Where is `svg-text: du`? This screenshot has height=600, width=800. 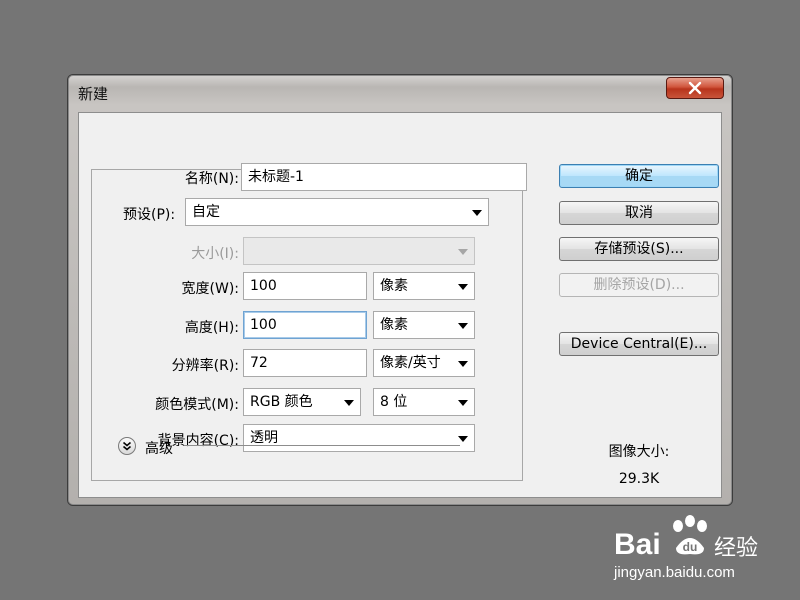 svg-text: du is located at coordinates (690, 547).